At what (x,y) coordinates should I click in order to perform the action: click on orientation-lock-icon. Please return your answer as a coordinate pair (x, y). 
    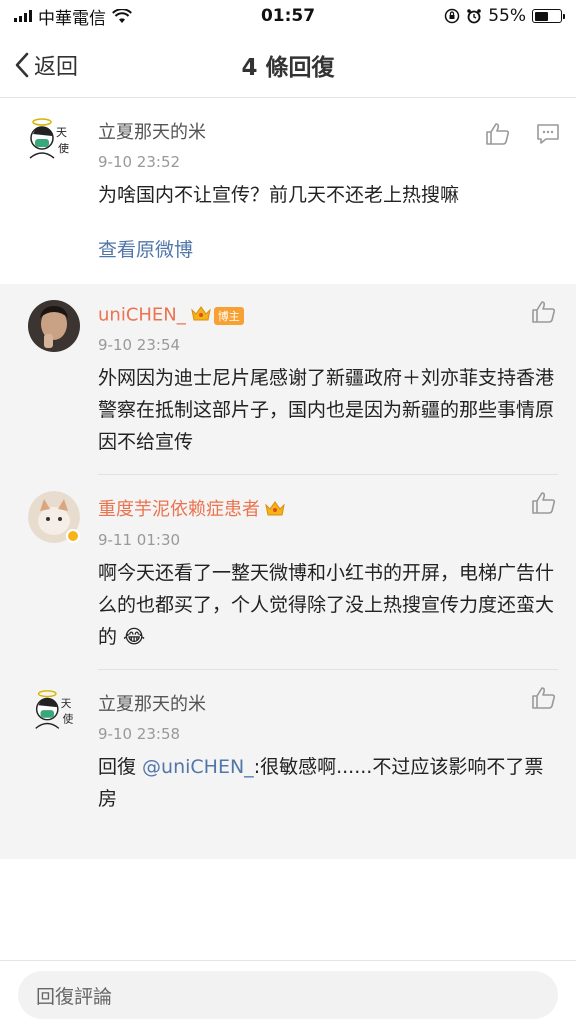
    Looking at the image, I should click on (452, 16).